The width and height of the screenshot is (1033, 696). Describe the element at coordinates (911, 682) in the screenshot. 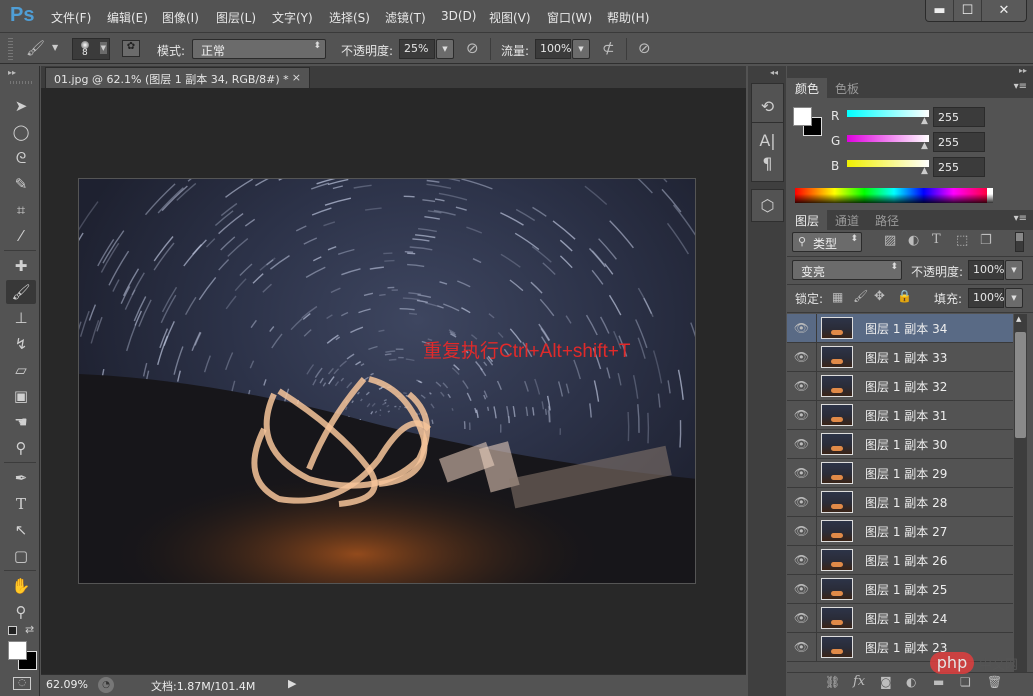

I see `adjustment-layer-icon: ◐` at that location.